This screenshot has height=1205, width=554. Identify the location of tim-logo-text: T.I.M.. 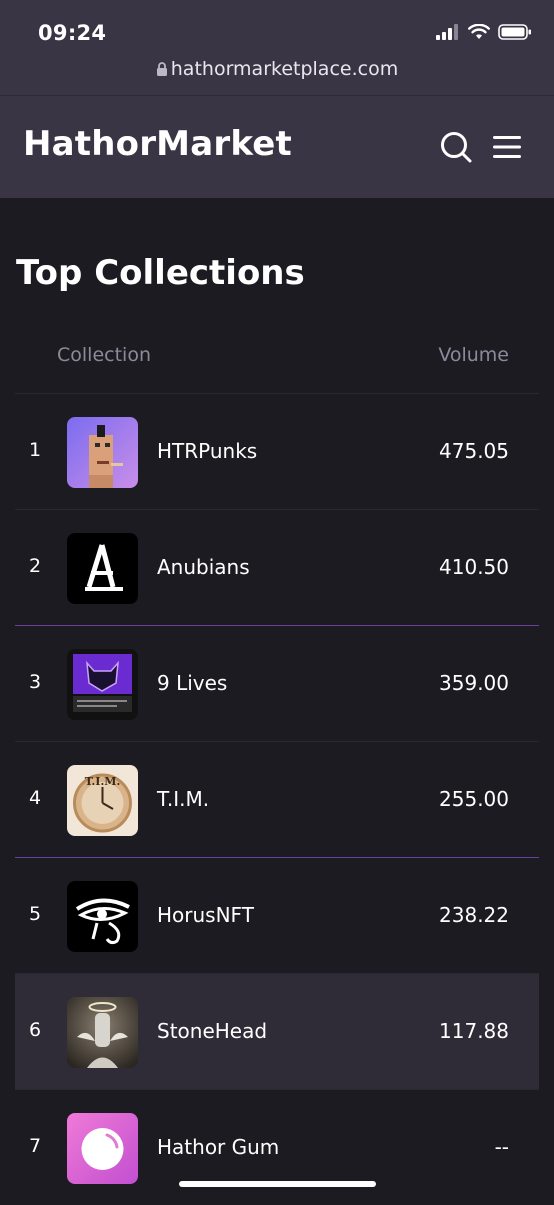
(103, 781).